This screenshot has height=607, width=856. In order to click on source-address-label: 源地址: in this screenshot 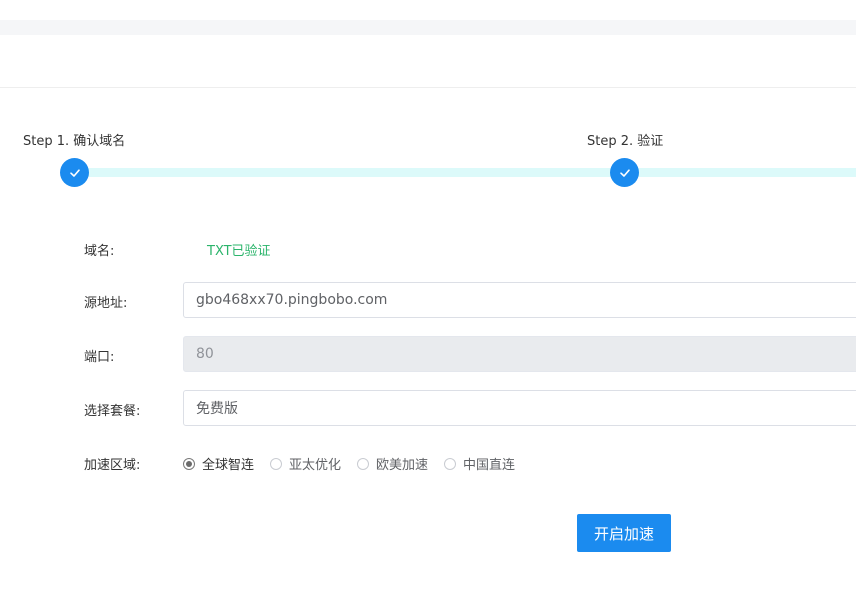, I will do `click(106, 303)`.